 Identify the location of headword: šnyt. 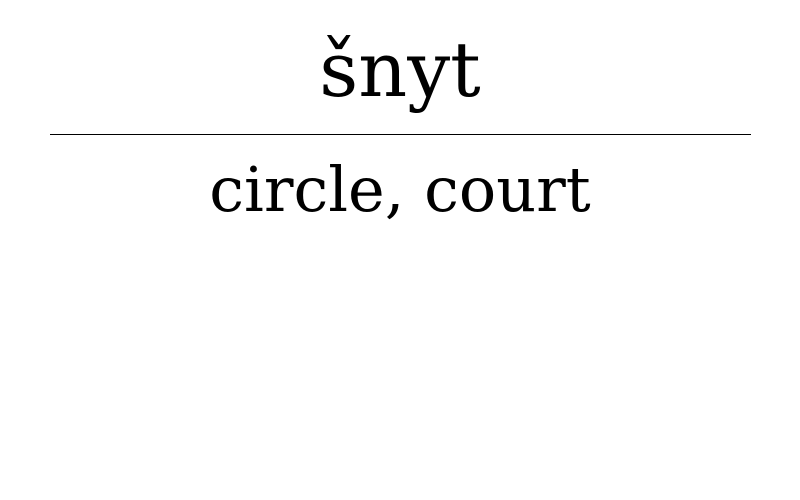
(400, 69).